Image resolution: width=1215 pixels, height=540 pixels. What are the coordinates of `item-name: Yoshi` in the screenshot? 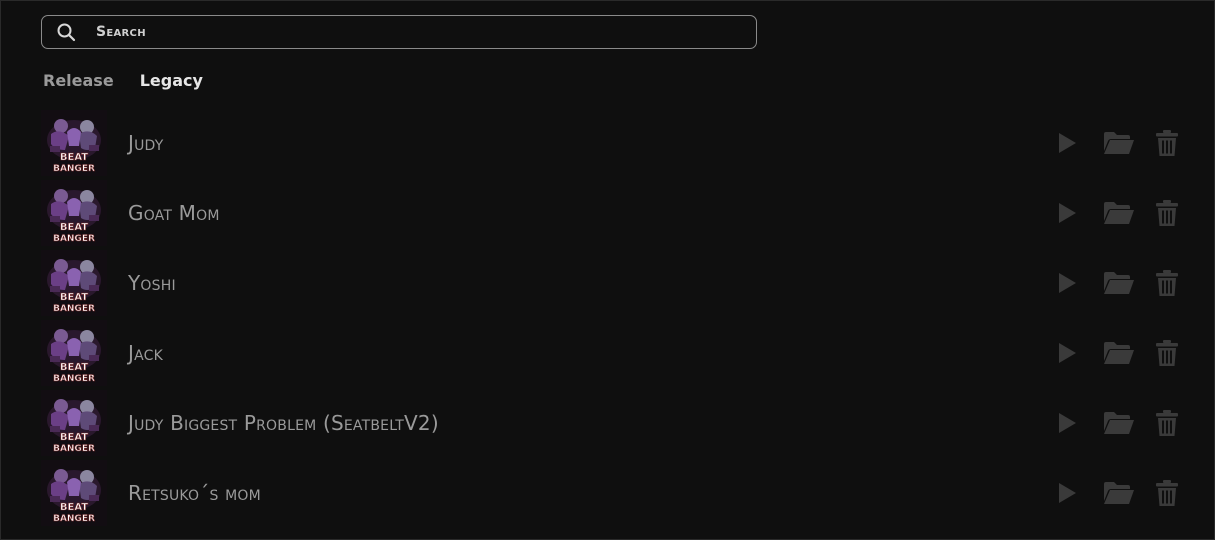 It's located at (152, 283).